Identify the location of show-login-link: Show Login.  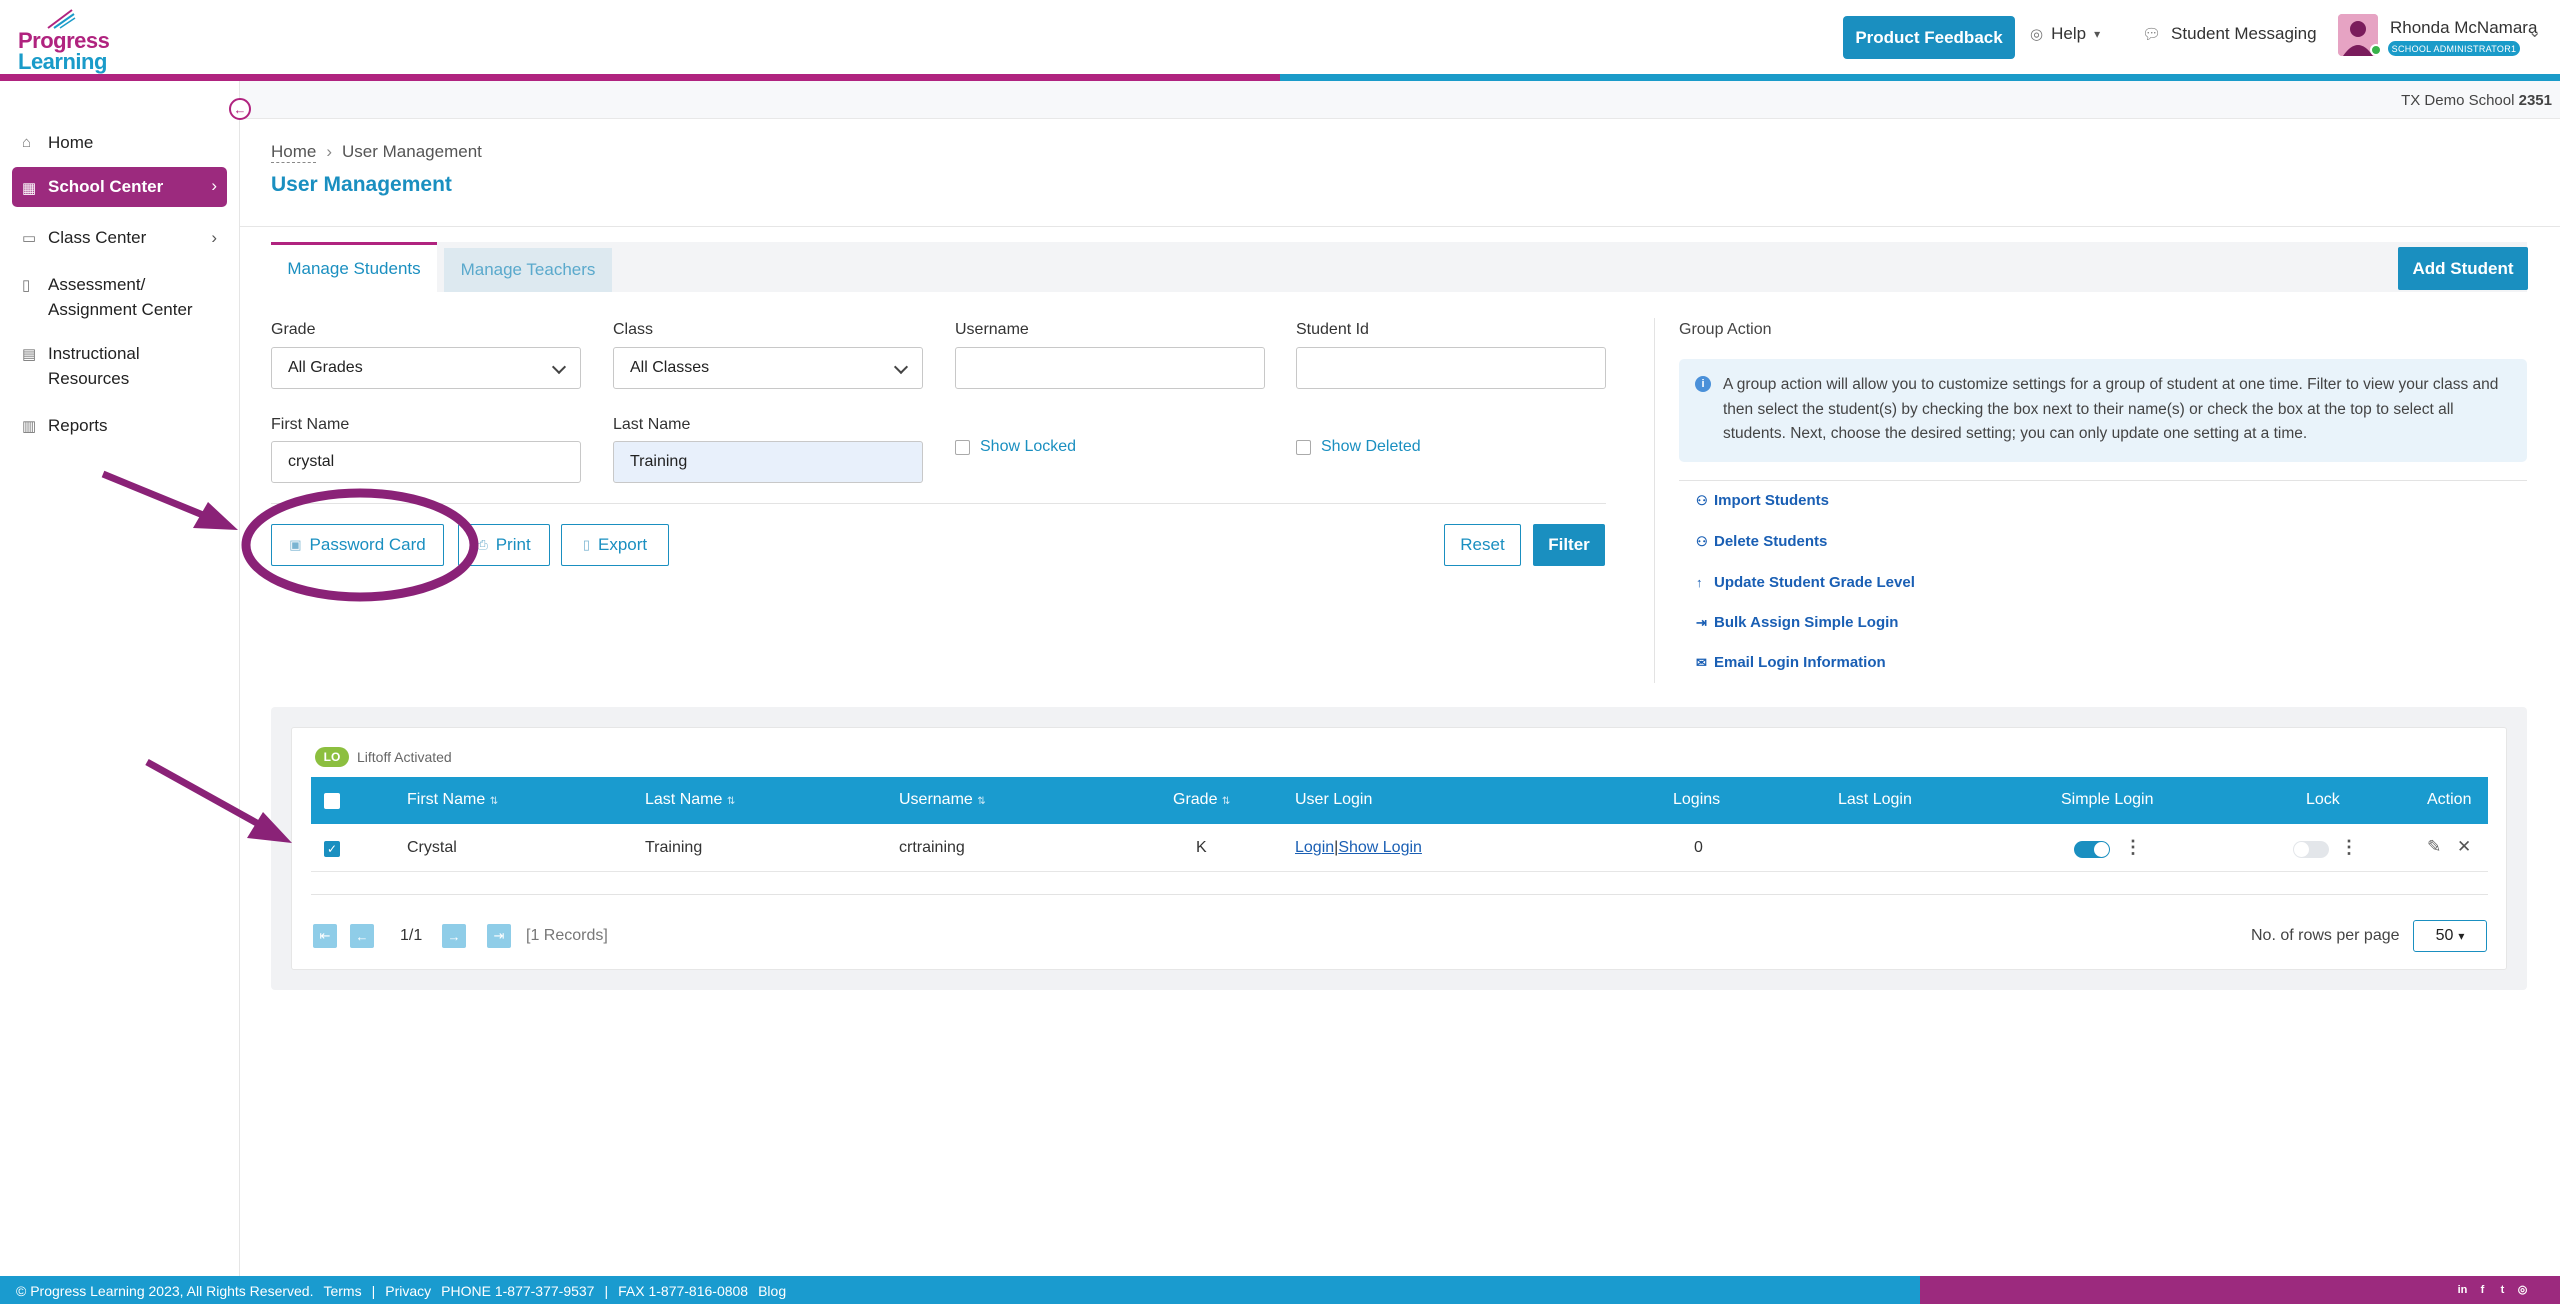
(1380, 847).